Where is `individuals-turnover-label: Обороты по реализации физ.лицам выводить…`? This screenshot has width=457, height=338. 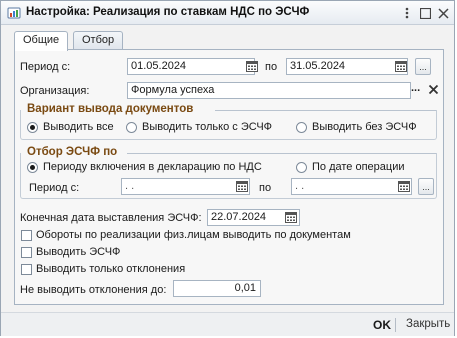
individuals-turnover-label: Обороты по реализации физ.лицам выводить… is located at coordinates (193, 235).